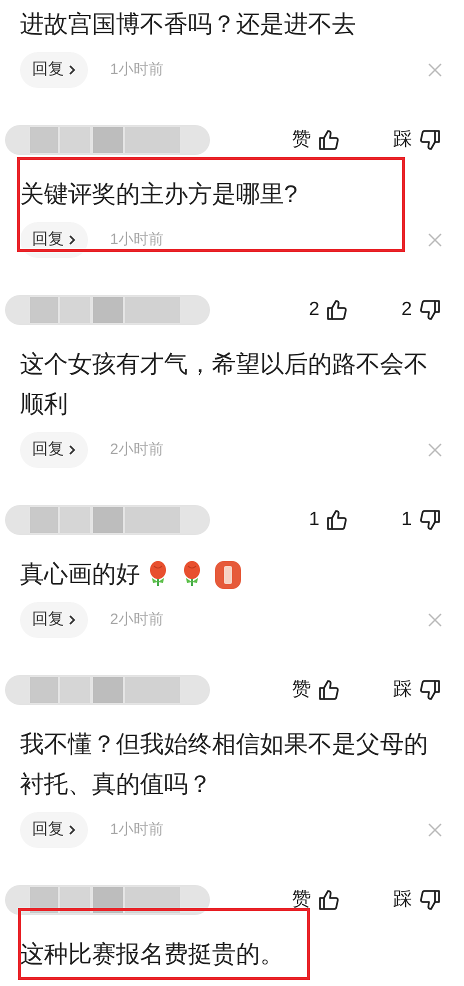 This screenshot has height=986, width=464. I want to click on dislike-button: 1, so click(421, 520).